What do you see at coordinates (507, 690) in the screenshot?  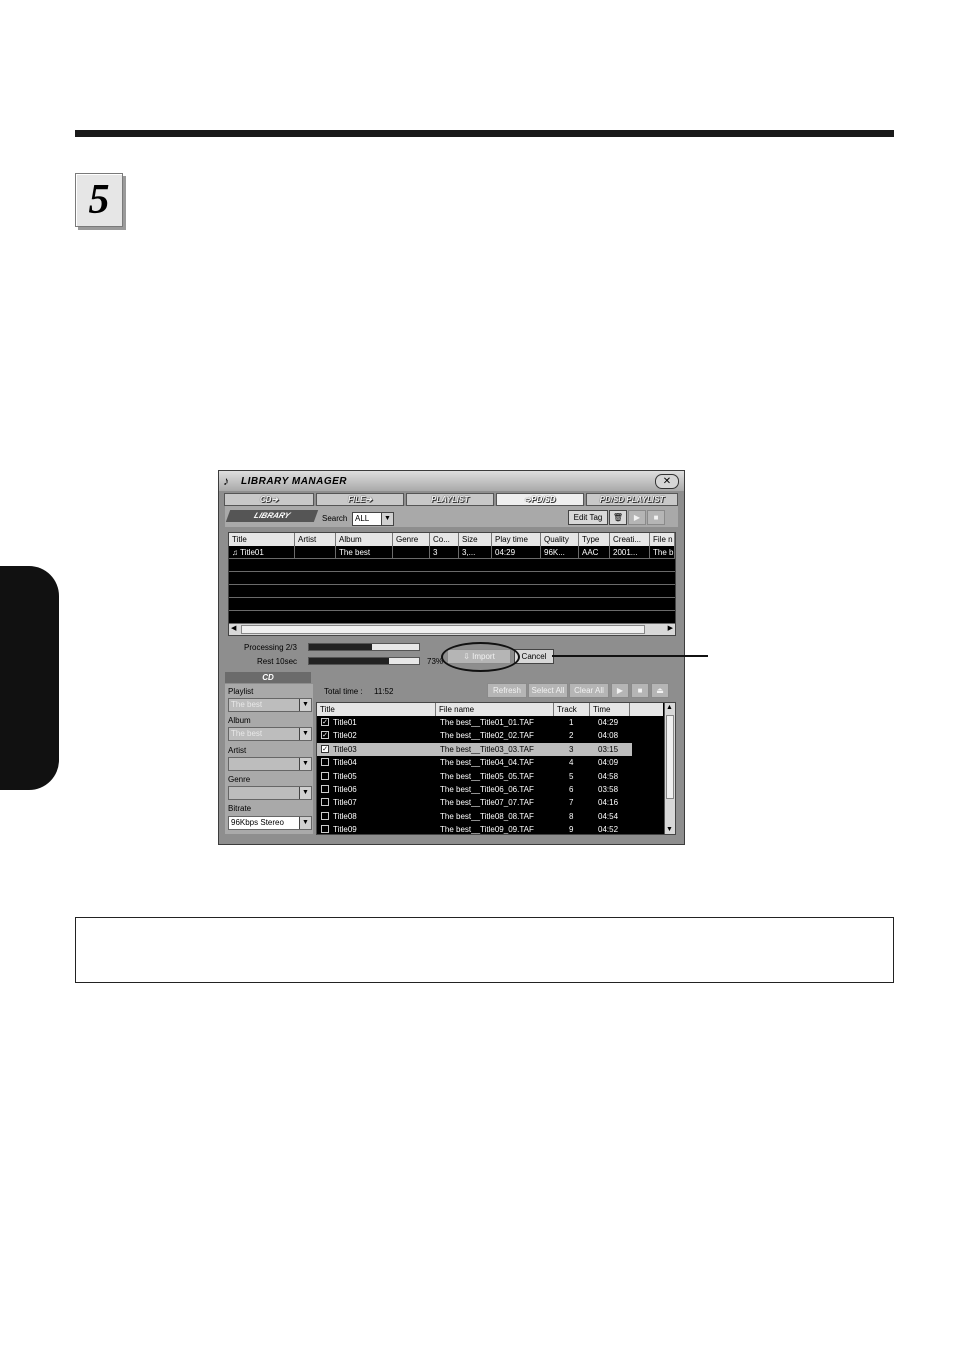 I see `refresh-button: Refresh` at bounding box center [507, 690].